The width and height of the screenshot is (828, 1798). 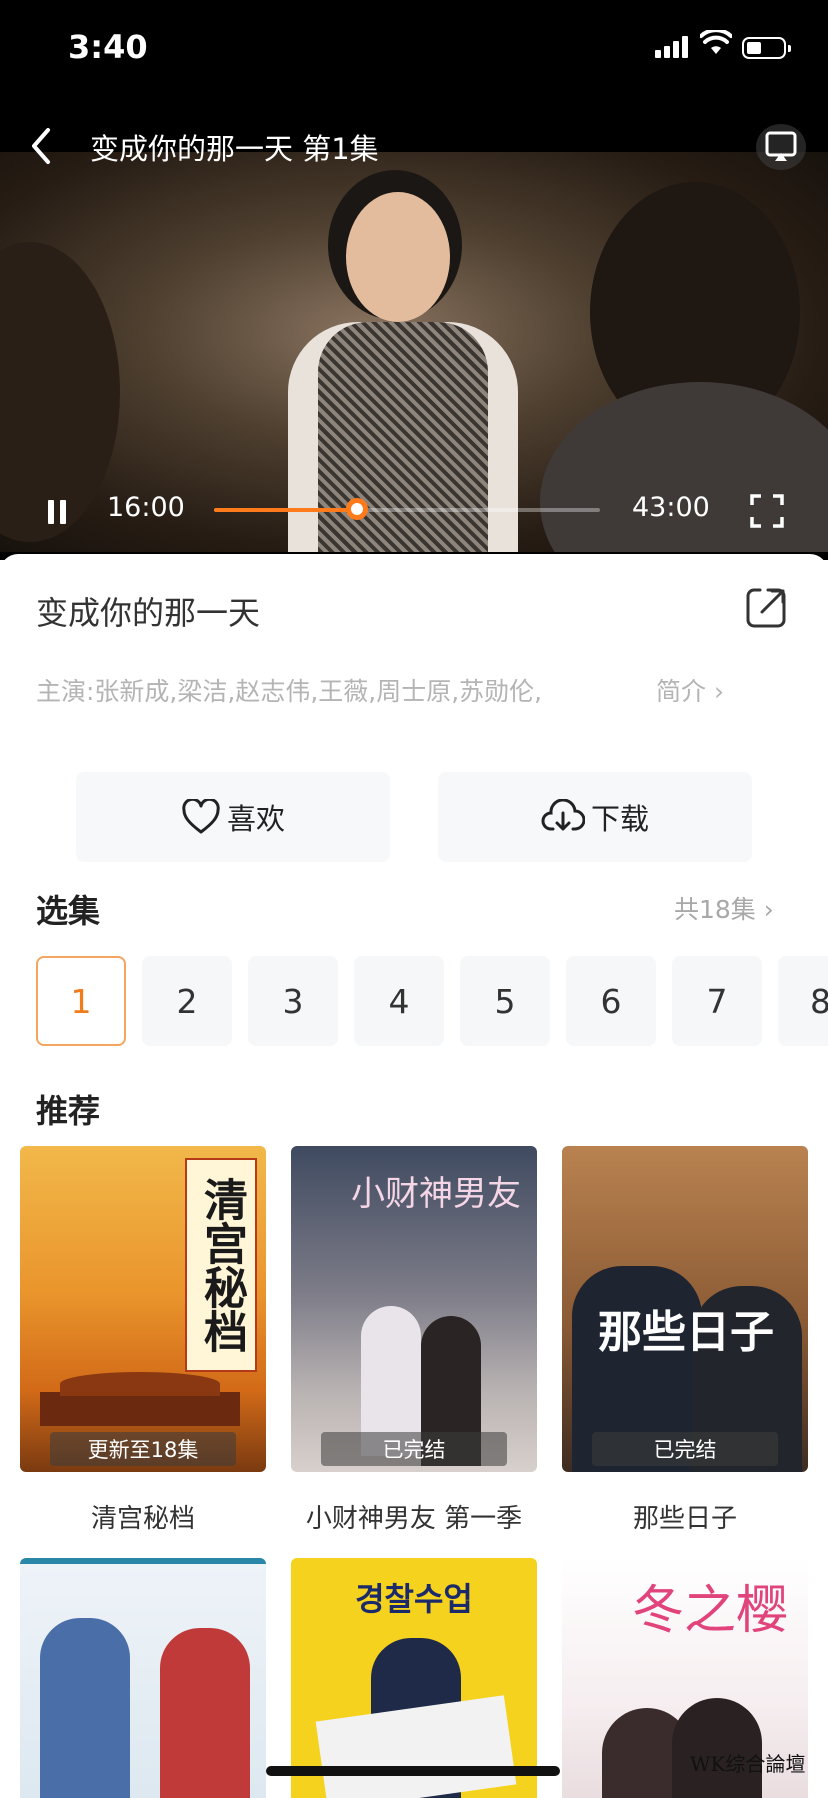 What do you see at coordinates (143, 1678) in the screenshot?
I see `recommend-card` at bounding box center [143, 1678].